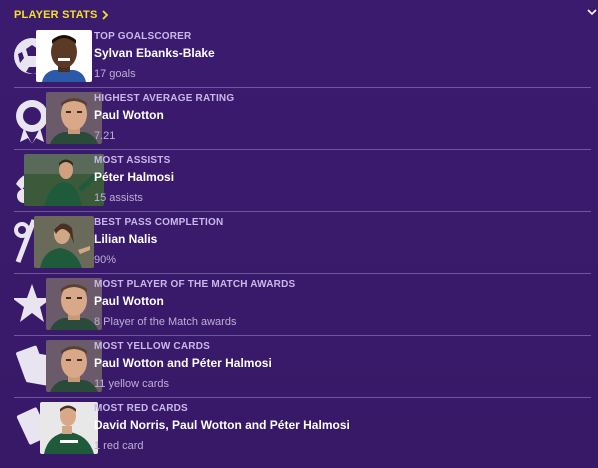 The image size is (598, 468). What do you see at coordinates (340, 53) in the screenshot?
I see `player-name-link: Sylvan Ebanks-Blake` at bounding box center [340, 53].